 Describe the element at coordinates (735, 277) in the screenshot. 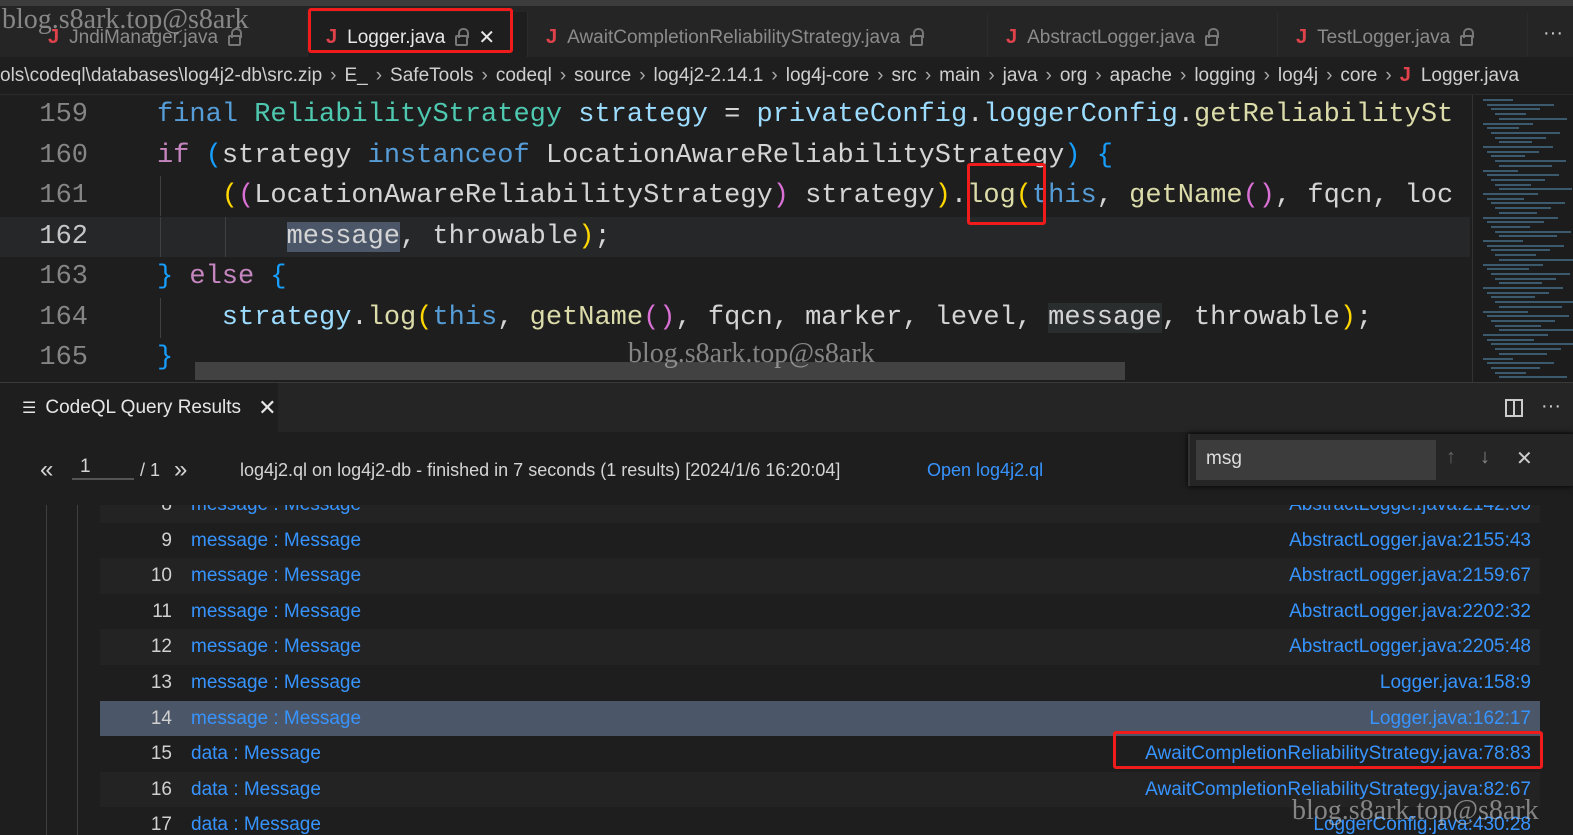

I see `code-line: 163} else {` at that location.